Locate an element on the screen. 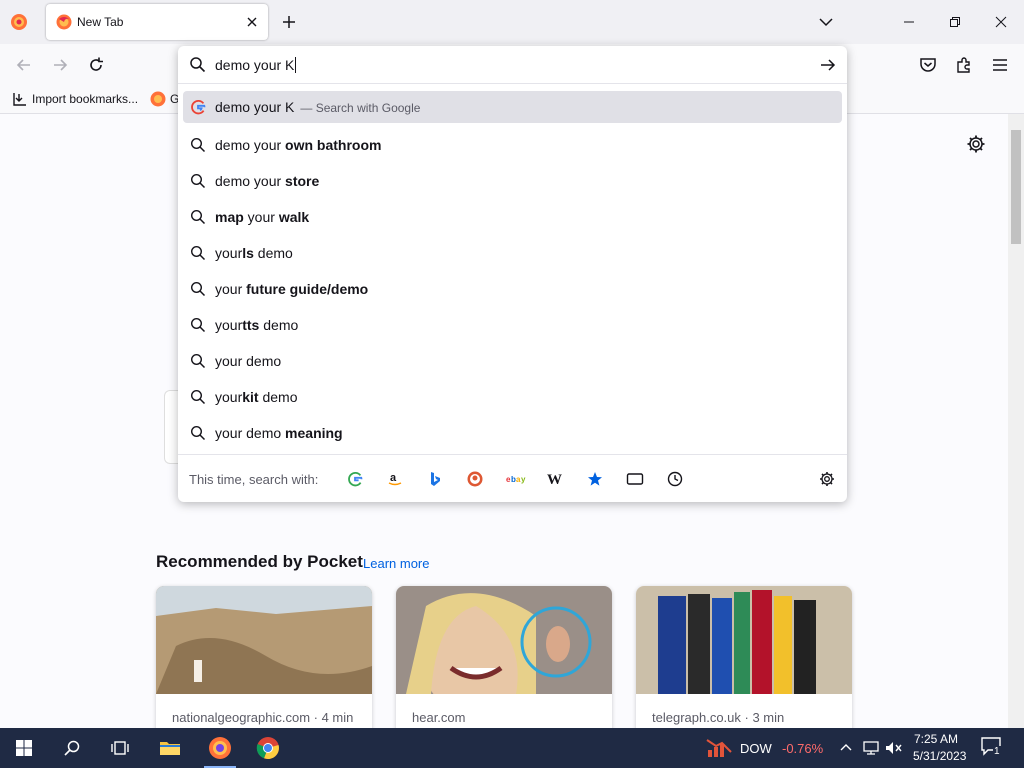 This screenshot has width=1024, height=768. windows-taskbar: DOW -0.76% 7:25 AM 5/31/2023 1 is located at coordinates (512, 748).